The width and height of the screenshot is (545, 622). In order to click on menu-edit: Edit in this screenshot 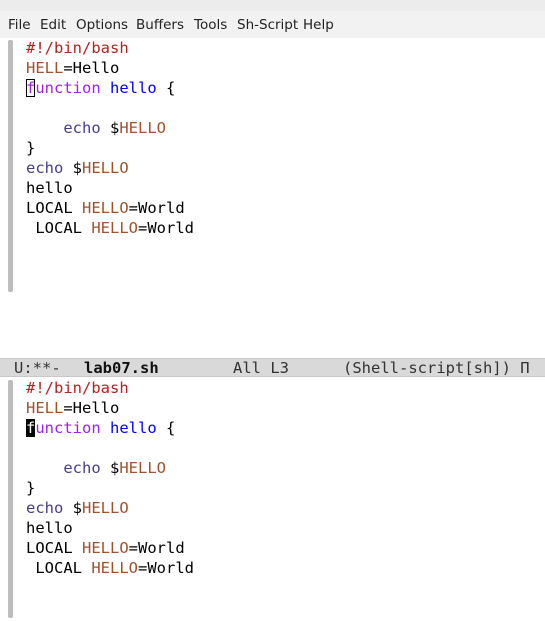, I will do `click(53, 25)`.